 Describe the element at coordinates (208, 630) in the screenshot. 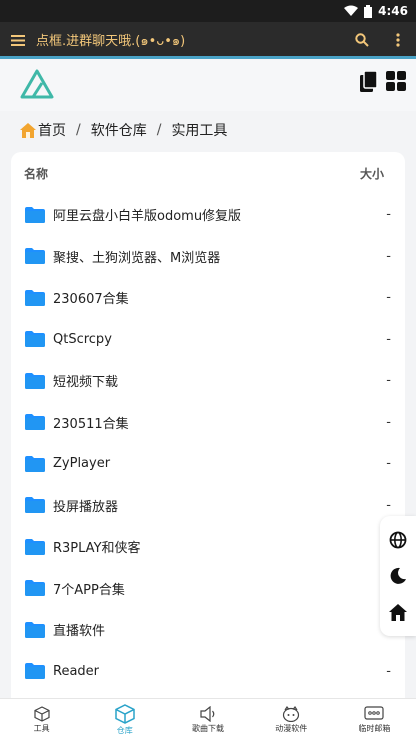

I see `list-item: 直播软件-` at that location.